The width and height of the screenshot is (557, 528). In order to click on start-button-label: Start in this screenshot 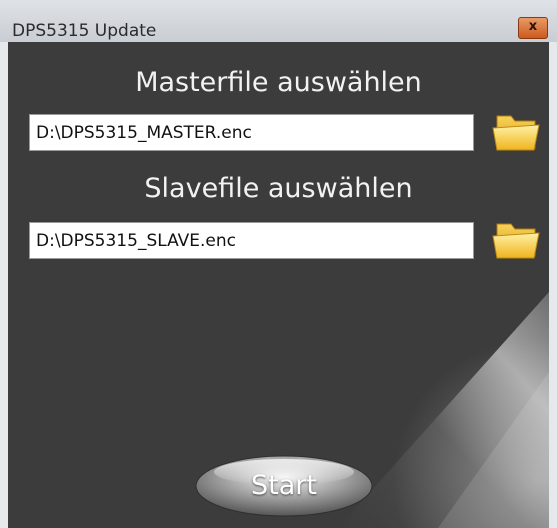, I will do `click(284, 485)`.